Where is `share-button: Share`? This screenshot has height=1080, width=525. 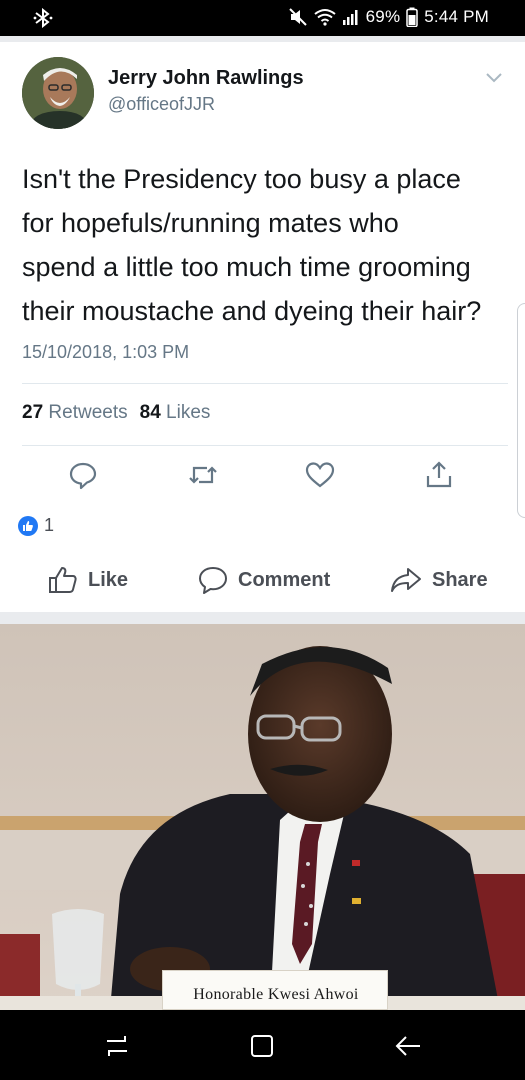 share-button: Share is located at coordinates (439, 580).